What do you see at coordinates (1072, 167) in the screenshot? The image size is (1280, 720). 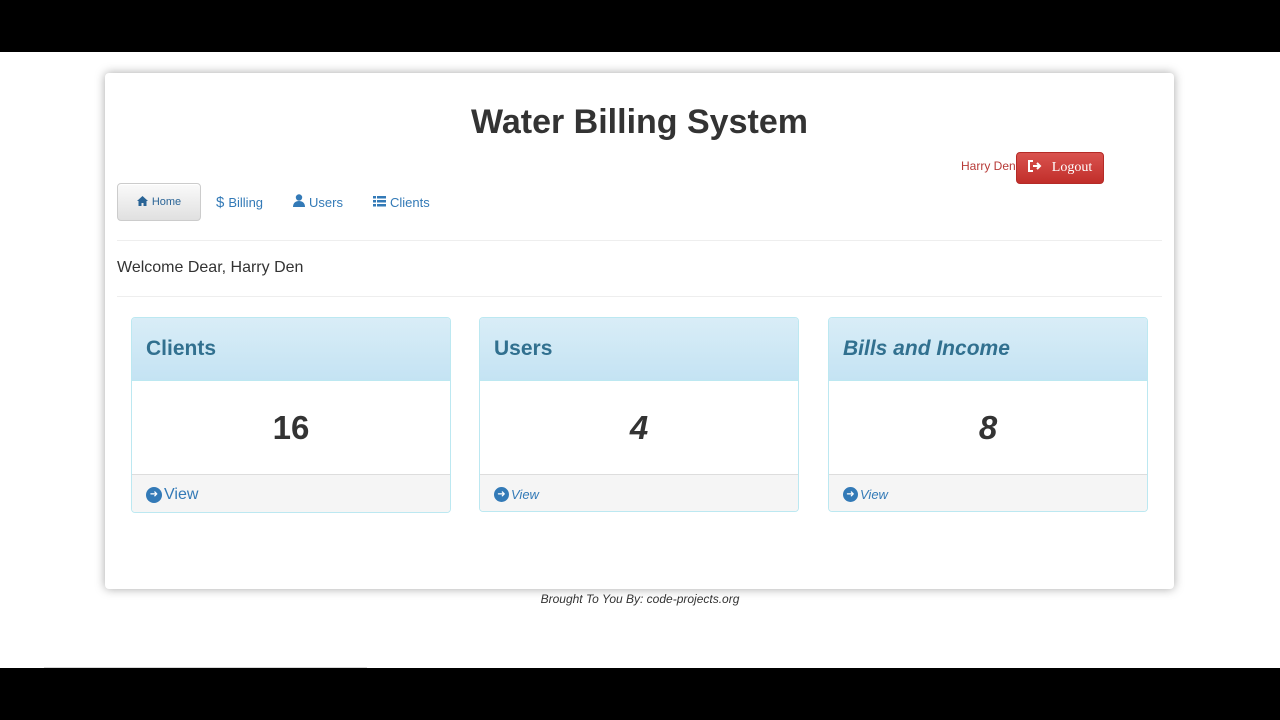 I see `logout-label: Logout` at bounding box center [1072, 167].